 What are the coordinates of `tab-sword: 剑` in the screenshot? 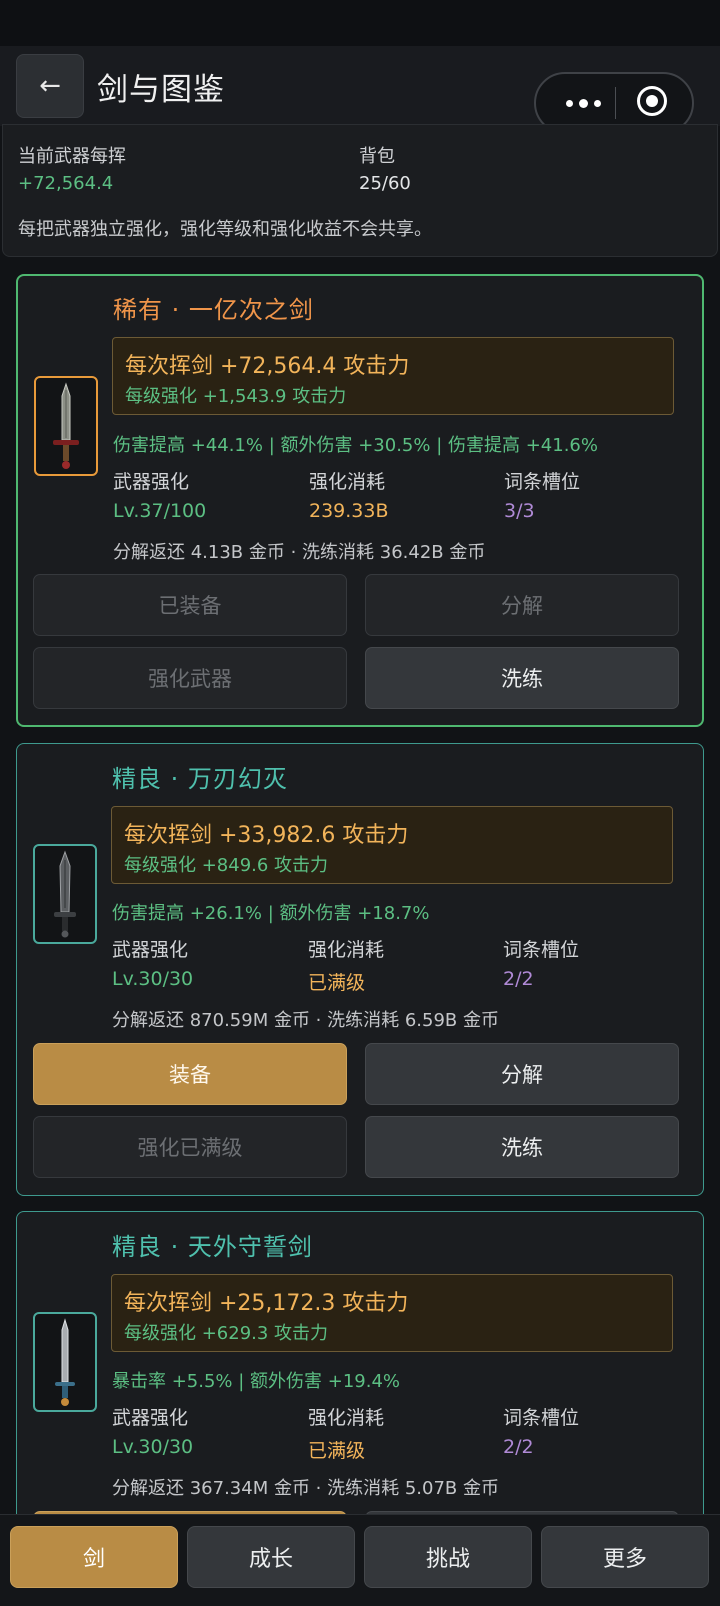 It's located at (94, 1557).